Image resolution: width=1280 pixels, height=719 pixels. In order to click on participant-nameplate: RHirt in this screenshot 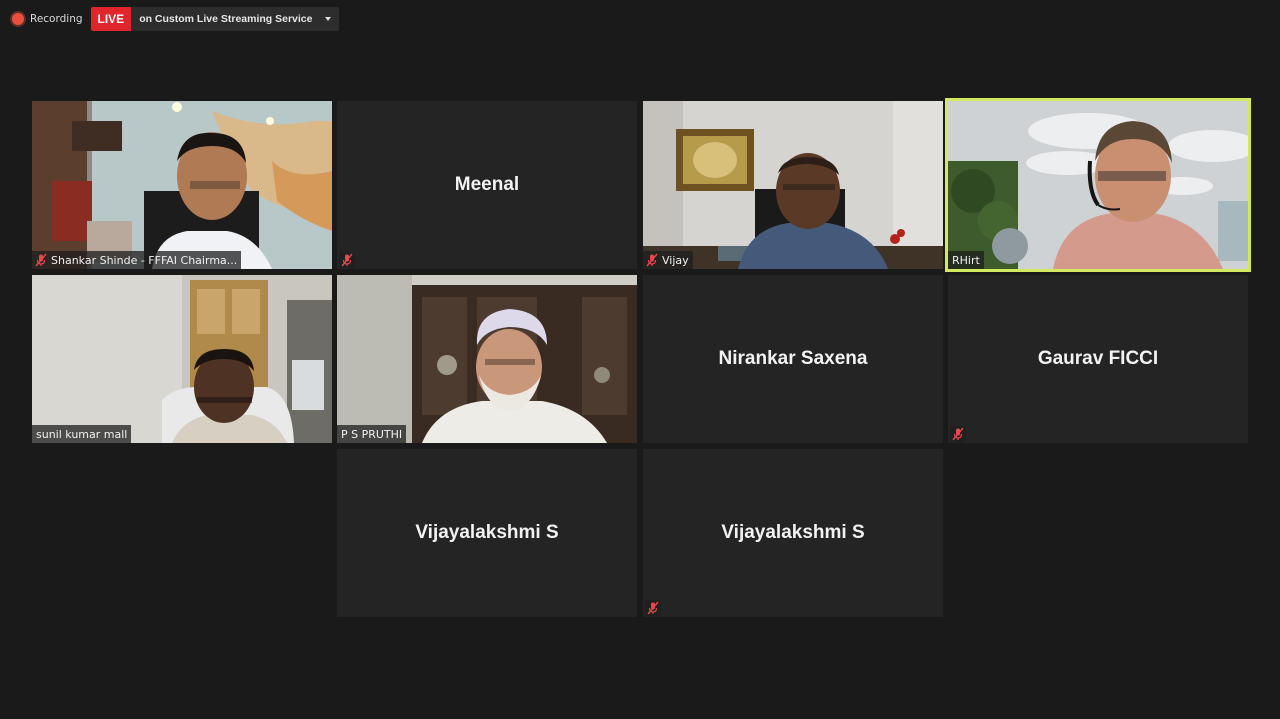, I will do `click(966, 260)`.